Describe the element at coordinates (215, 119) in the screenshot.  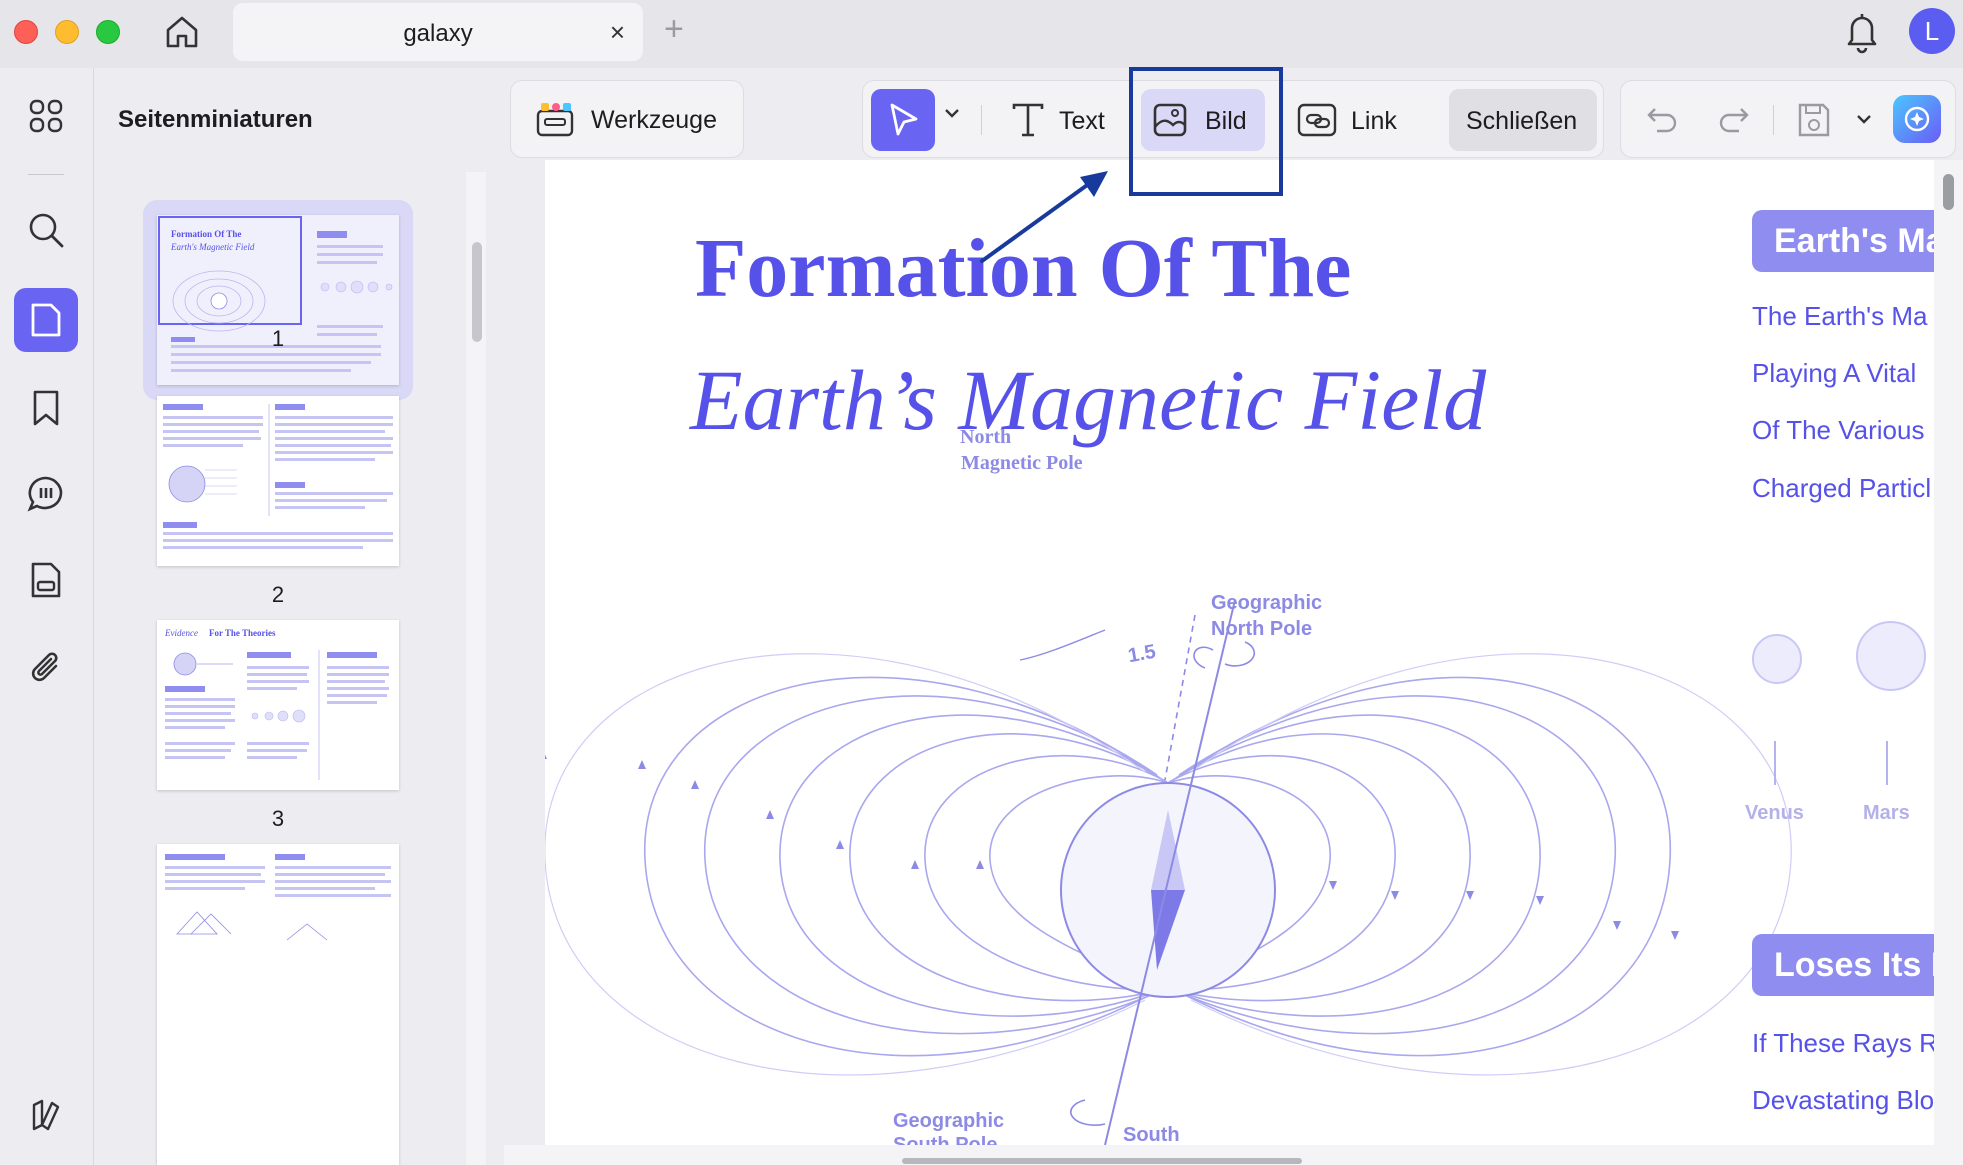
I see `thumbnails-title: Seitenminiaturen` at that location.